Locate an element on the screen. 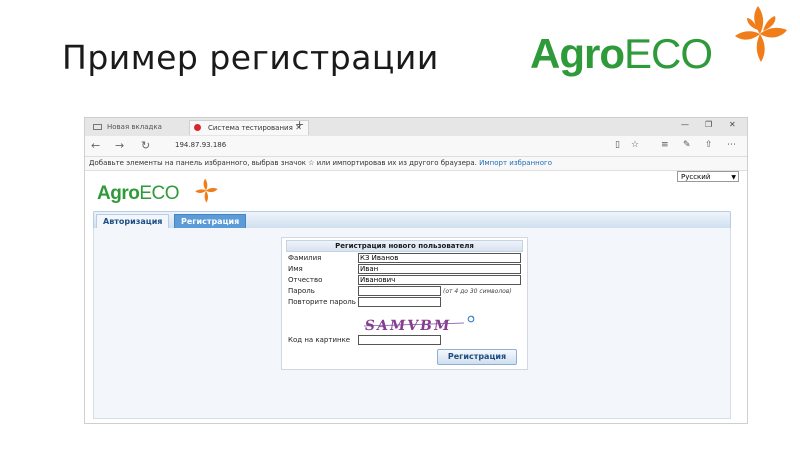 The width and height of the screenshot is (800, 450). label-last-name: Фамилия is located at coordinates (305, 258).